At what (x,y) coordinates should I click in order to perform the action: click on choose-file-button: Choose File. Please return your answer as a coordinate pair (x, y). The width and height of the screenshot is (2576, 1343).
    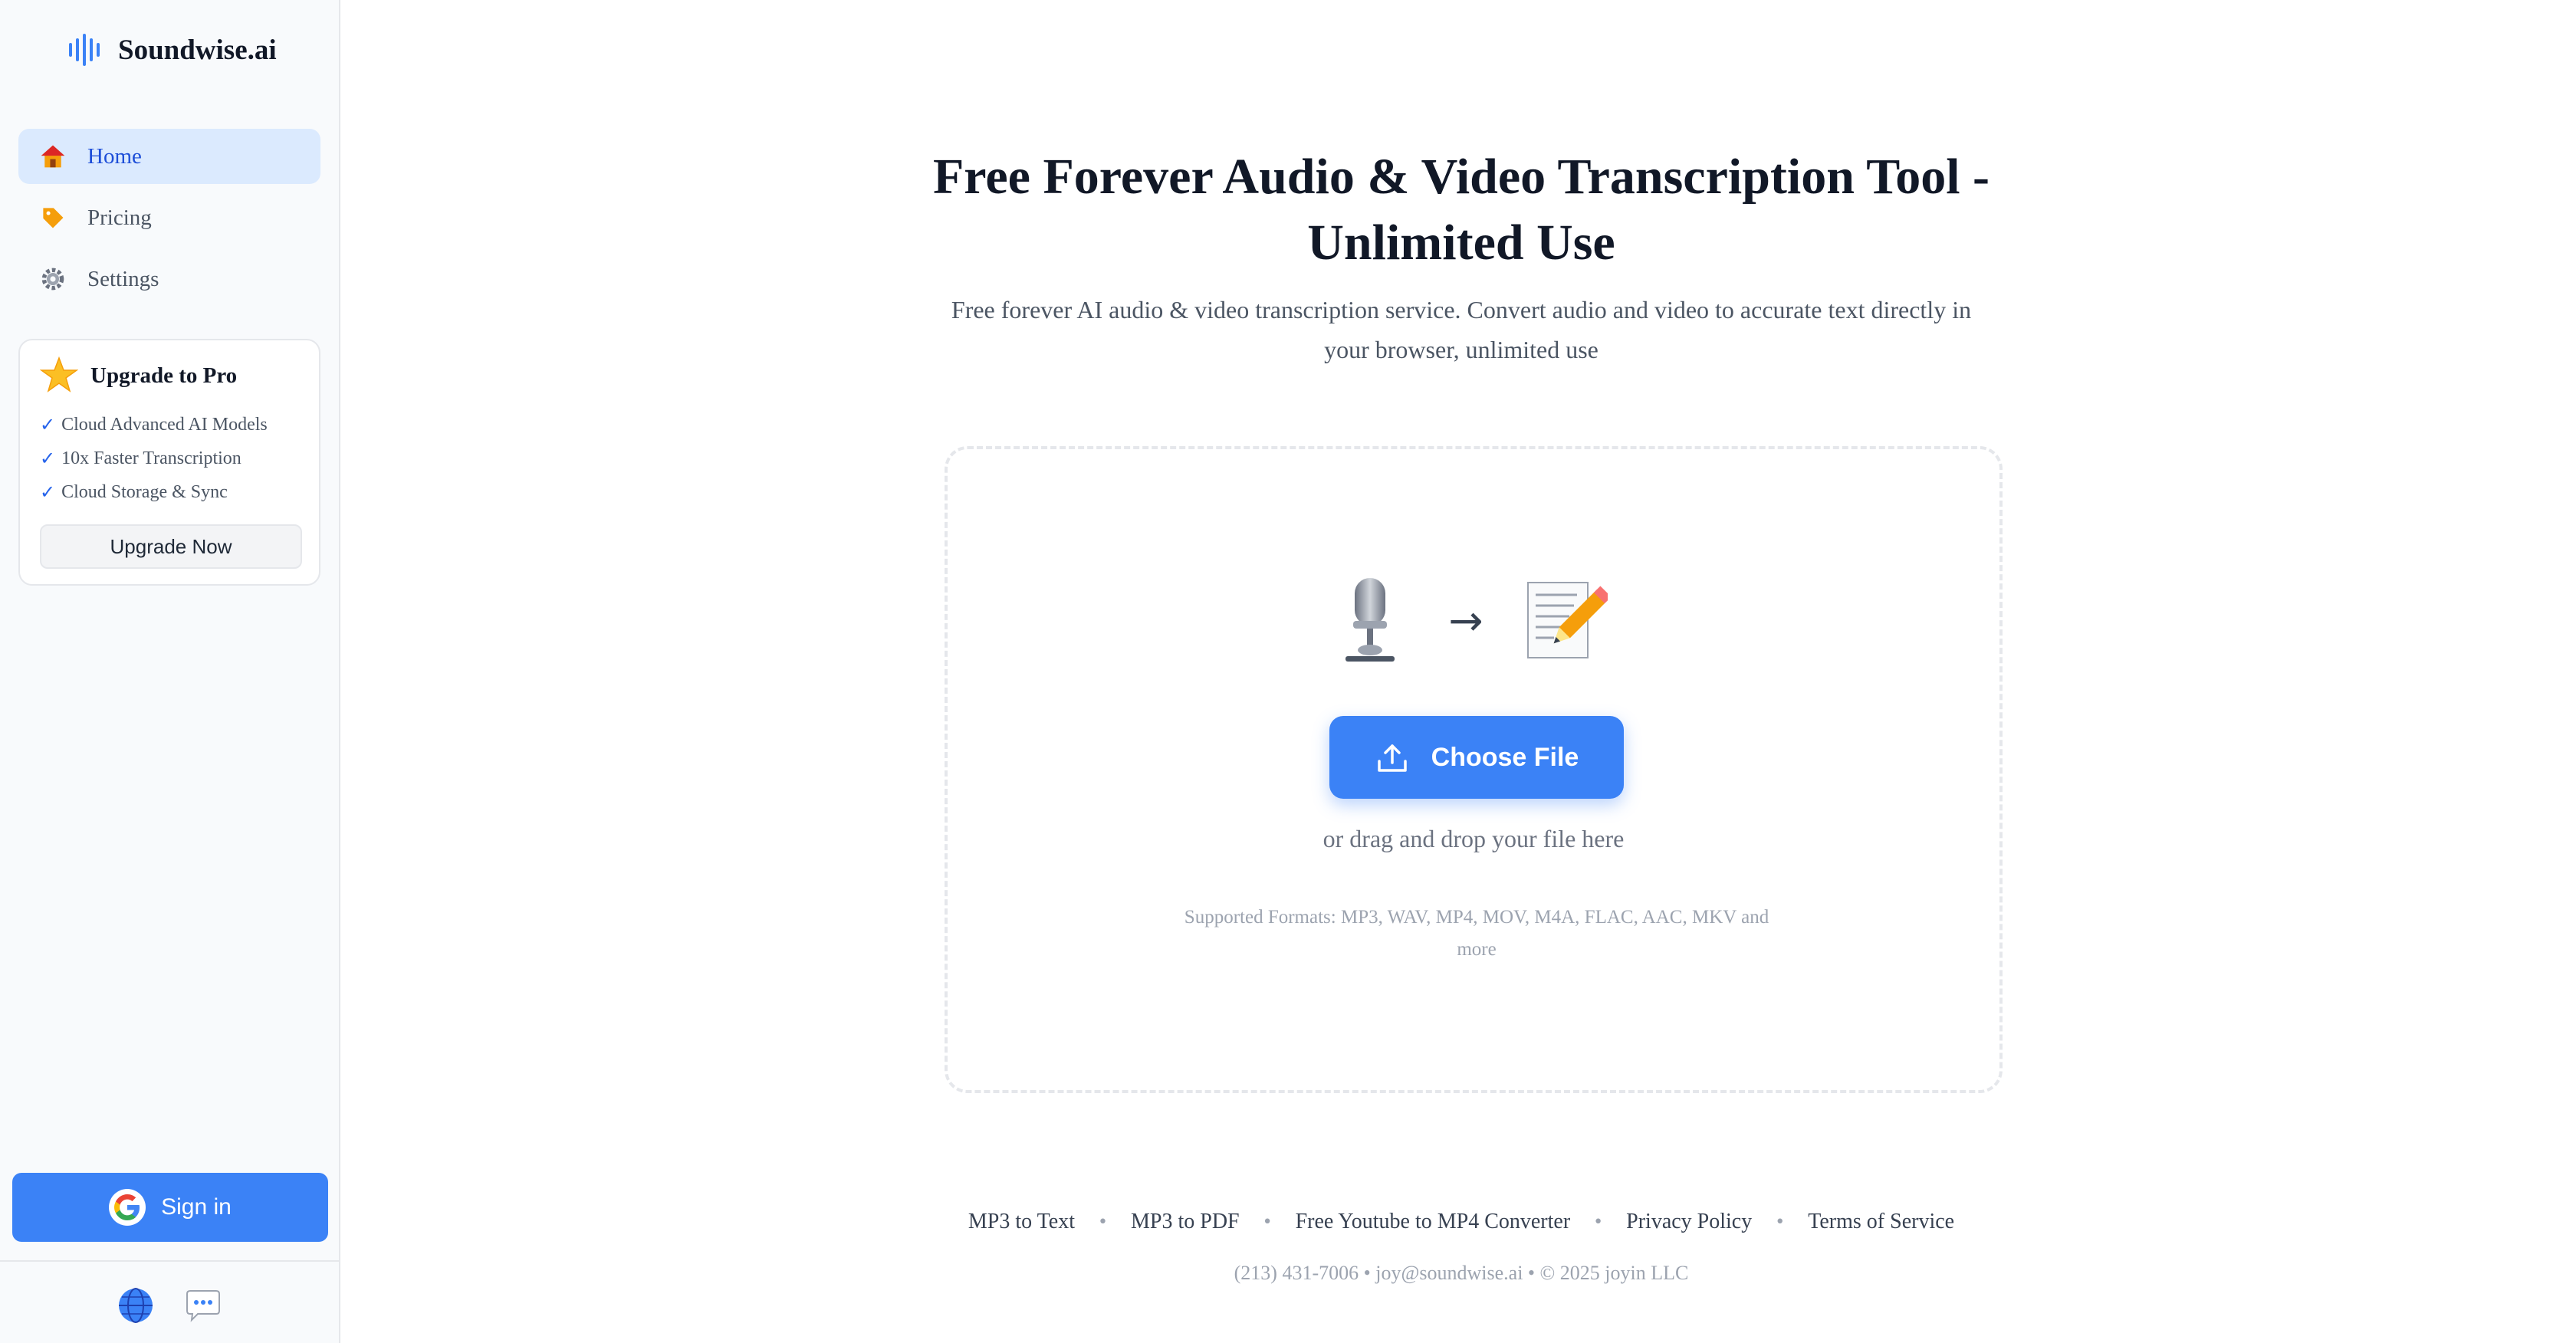
    Looking at the image, I should click on (1476, 758).